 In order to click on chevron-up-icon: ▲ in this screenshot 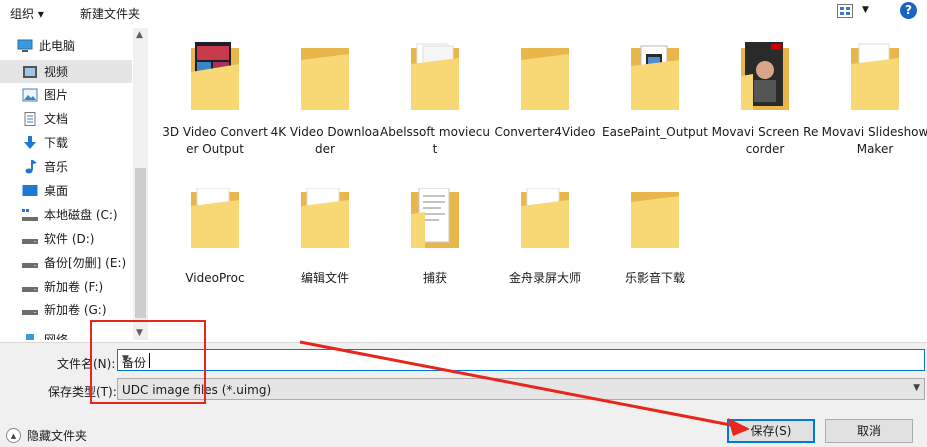, I will do `click(13, 435)`.